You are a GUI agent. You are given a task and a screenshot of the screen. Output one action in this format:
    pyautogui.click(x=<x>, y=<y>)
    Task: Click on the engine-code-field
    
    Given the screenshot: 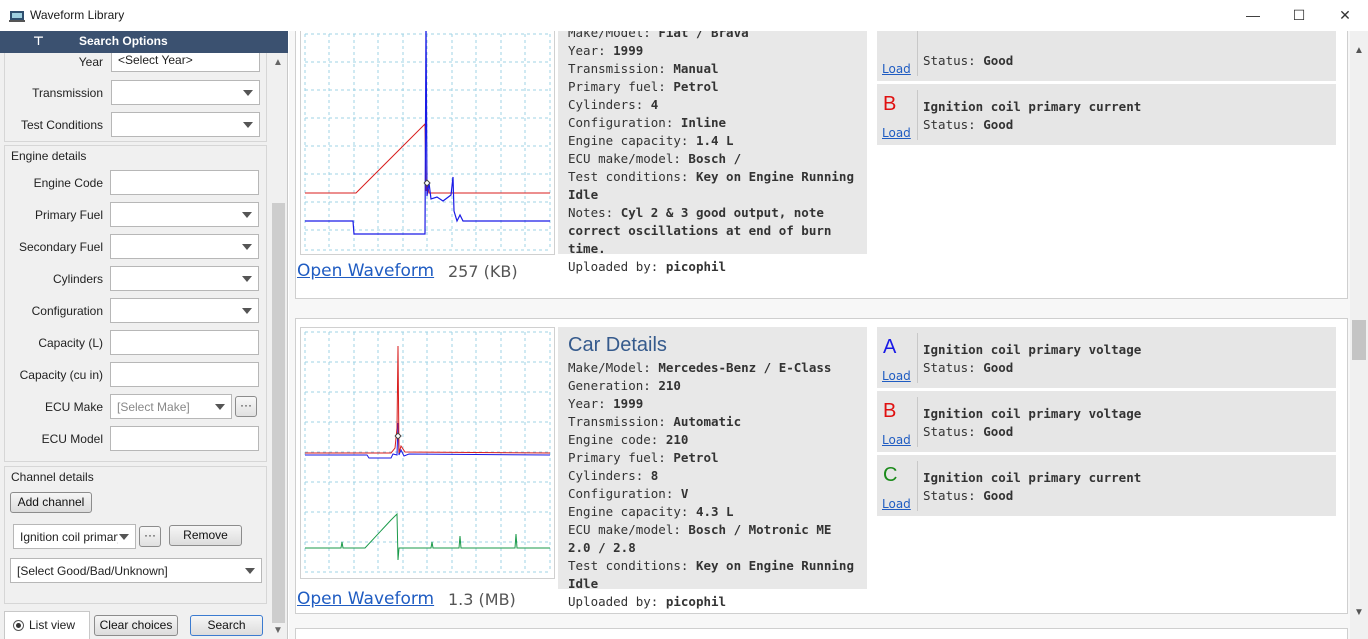 What is the action you would take?
    pyautogui.click(x=184, y=182)
    